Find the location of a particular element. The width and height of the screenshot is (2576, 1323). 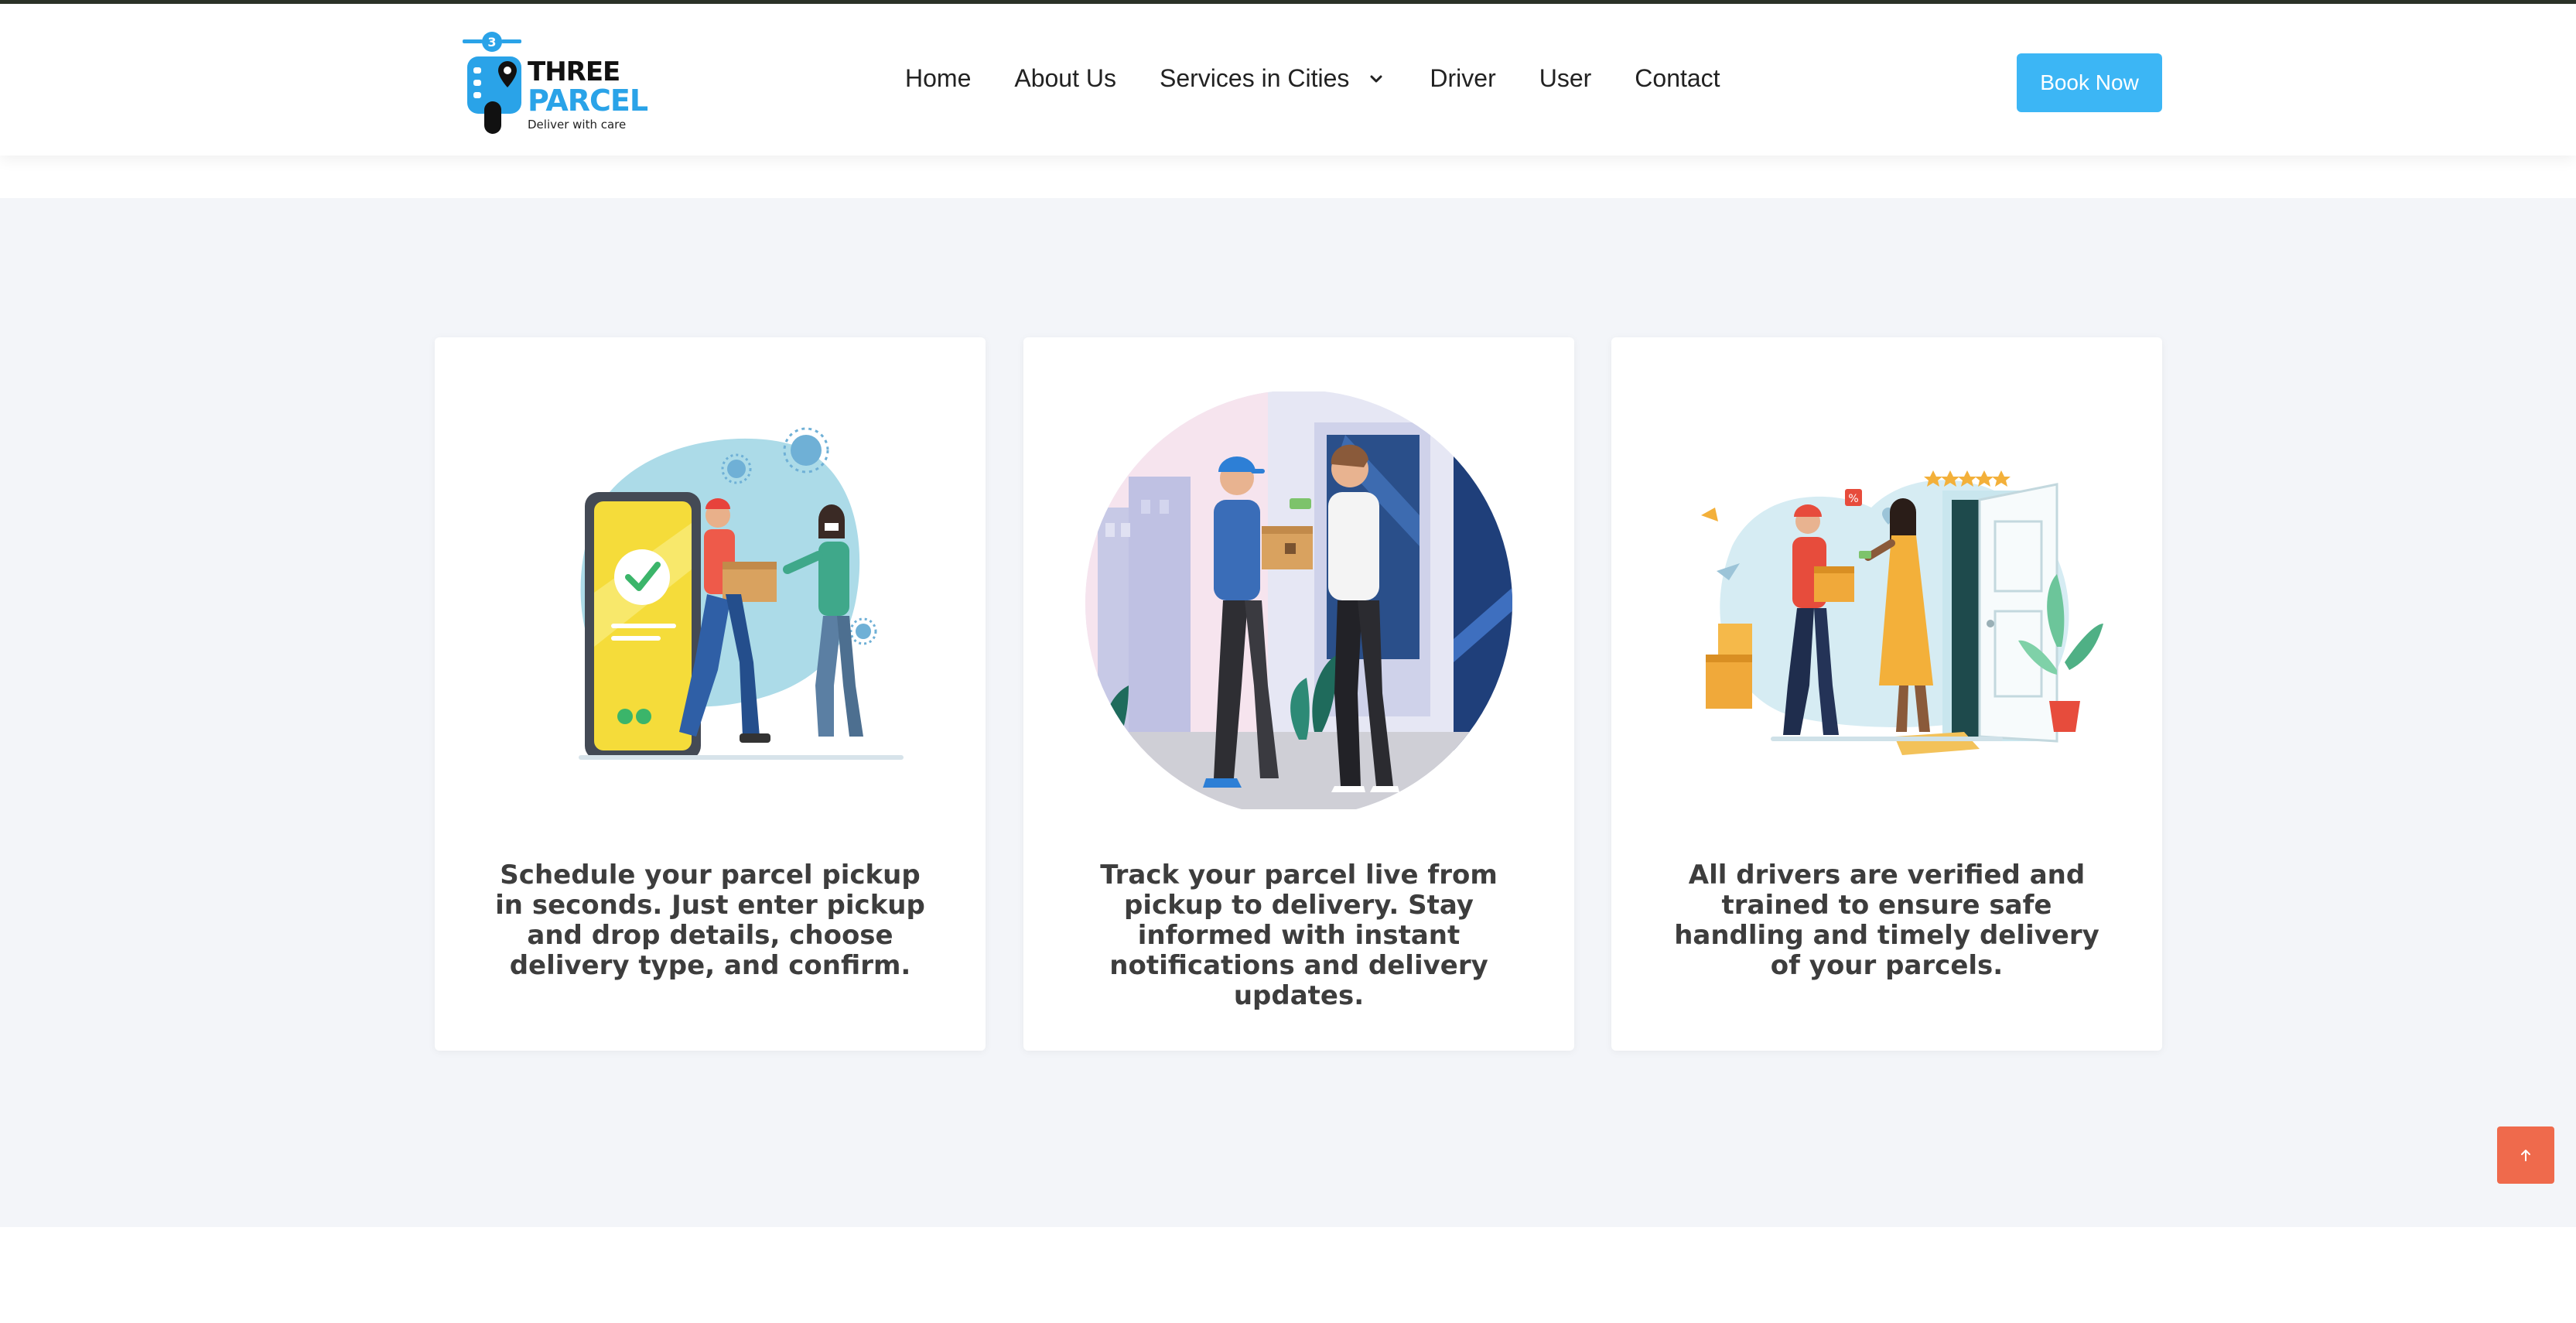

scroll-to-top-button is located at coordinates (2525, 1155).